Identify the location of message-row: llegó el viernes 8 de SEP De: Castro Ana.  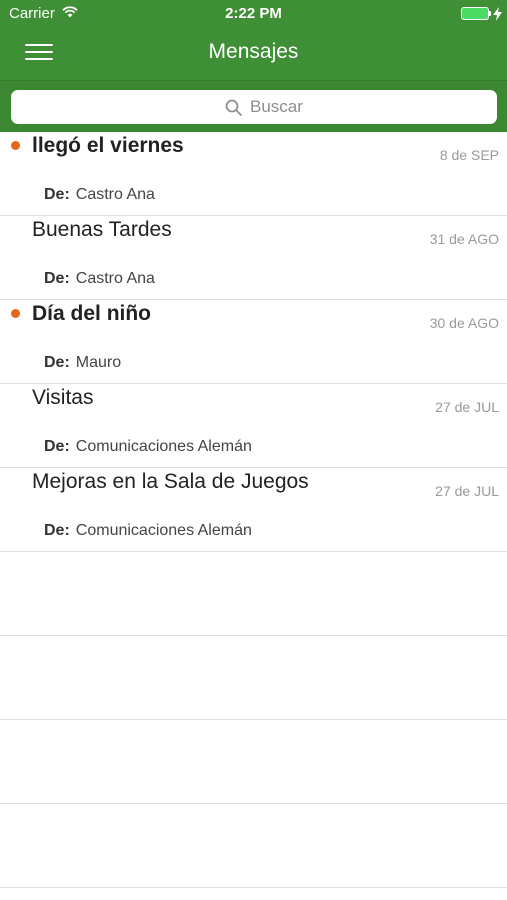
(253, 174).